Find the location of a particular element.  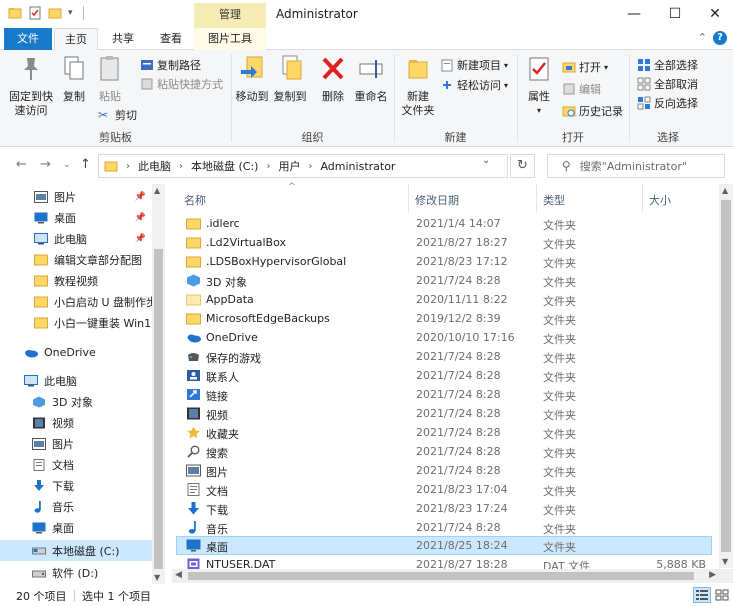

nav-item-folder: 教程视频 is located at coordinates (76, 280).